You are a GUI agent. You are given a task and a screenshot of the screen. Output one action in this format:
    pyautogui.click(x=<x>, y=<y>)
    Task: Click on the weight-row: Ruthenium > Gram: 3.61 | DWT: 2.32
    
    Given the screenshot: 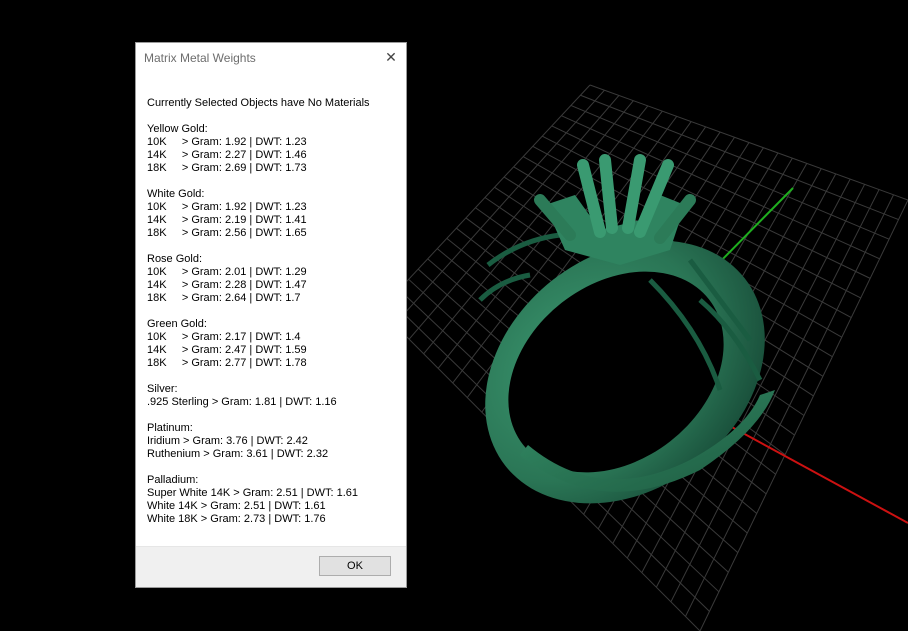 What is the action you would take?
    pyautogui.click(x=238, y=454)
    